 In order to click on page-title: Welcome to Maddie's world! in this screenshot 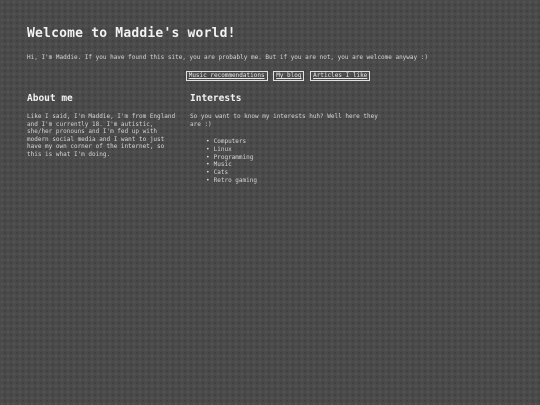, I will do `click(131, 33)`.